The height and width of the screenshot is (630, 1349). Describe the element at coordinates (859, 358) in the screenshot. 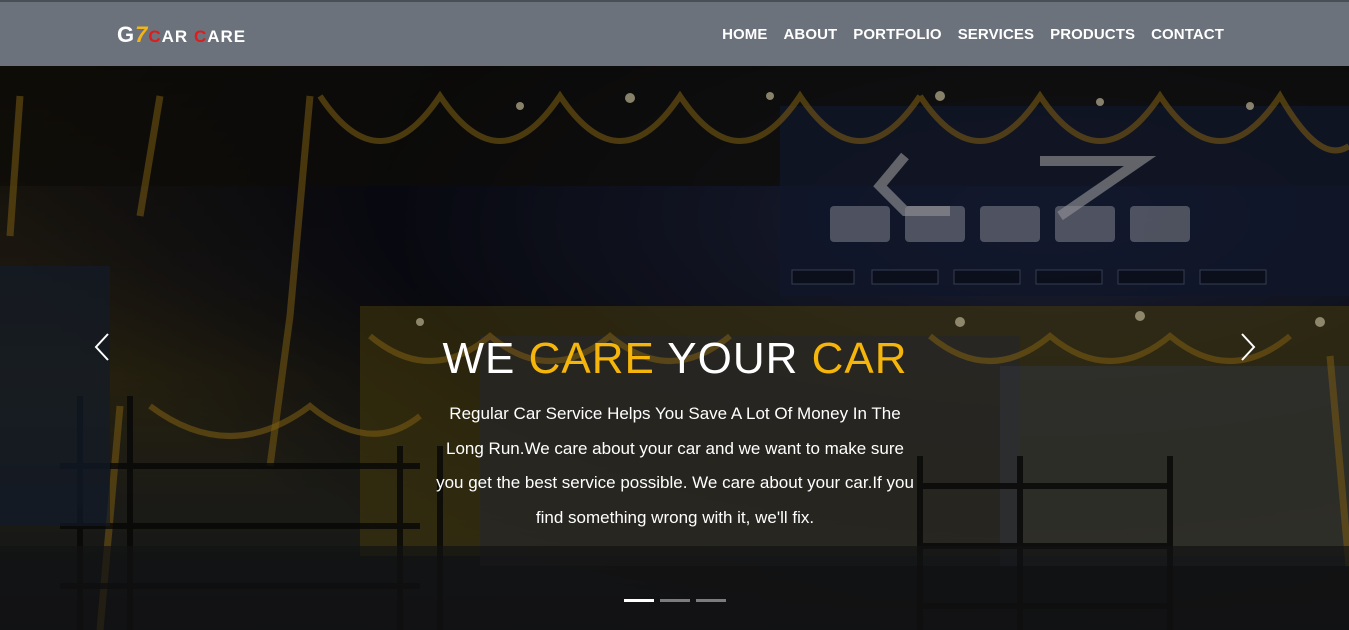

I see `headline-word-car: CAR` at that location.